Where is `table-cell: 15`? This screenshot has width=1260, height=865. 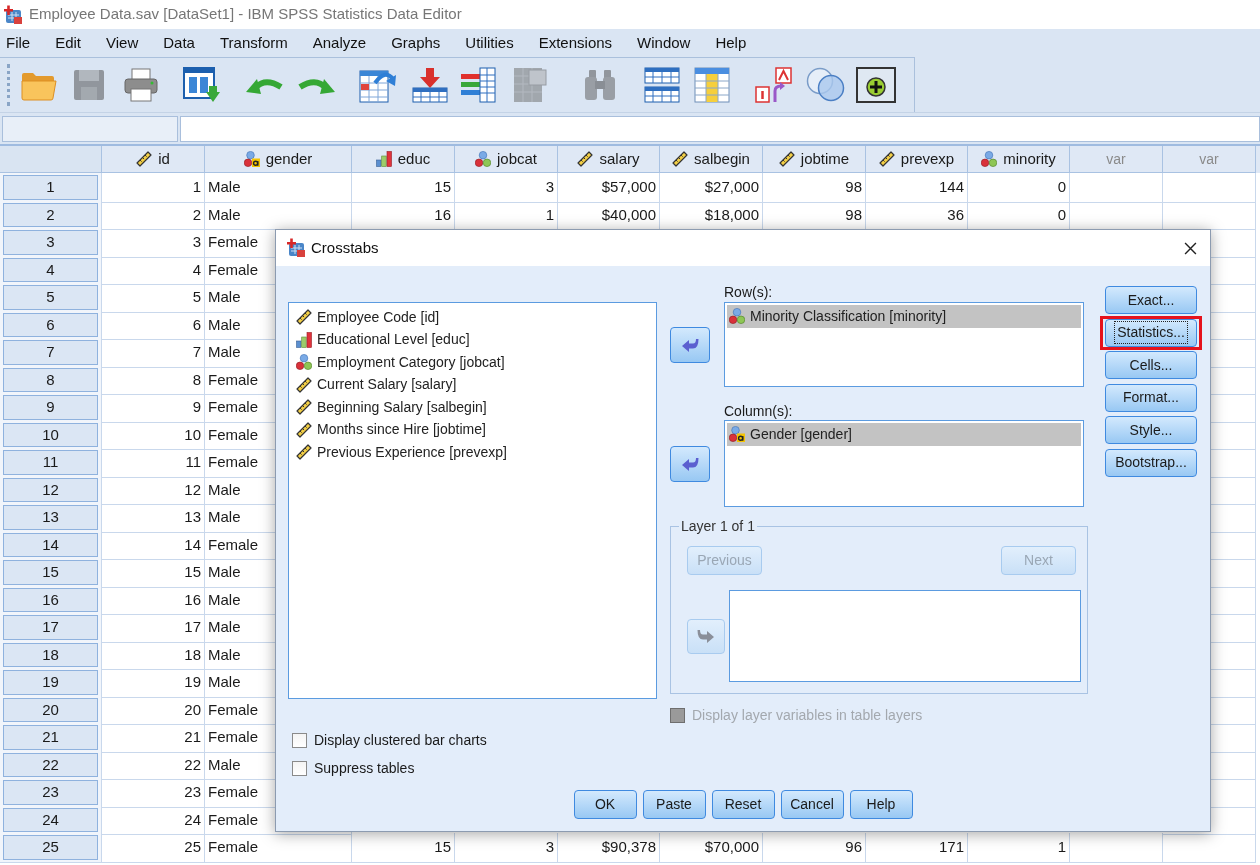 table-cell: 15 is located at coordinates (403, 188).